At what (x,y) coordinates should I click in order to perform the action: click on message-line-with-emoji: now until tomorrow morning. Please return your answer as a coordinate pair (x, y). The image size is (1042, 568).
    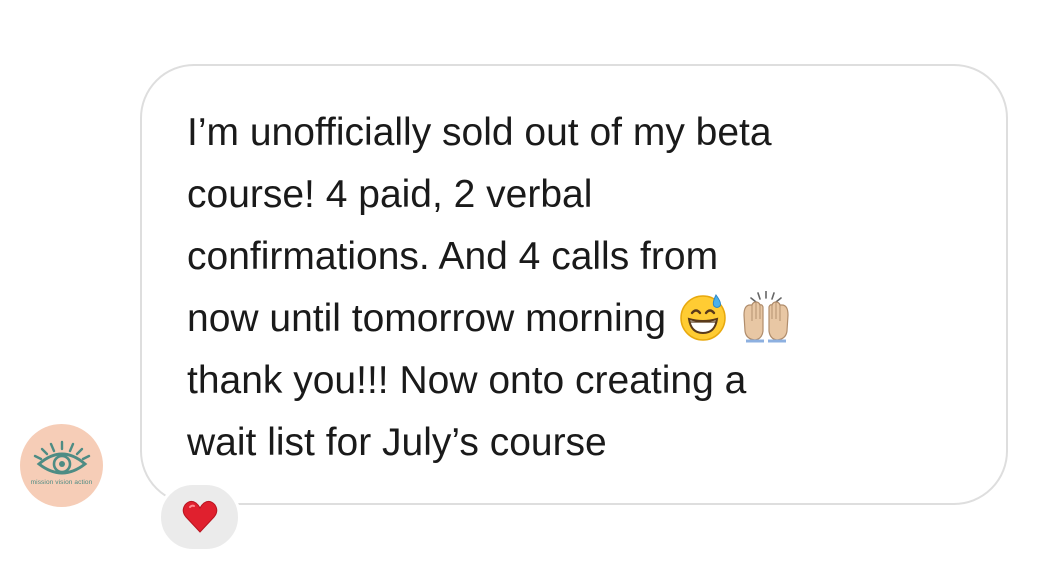
    Looking at the image, I should click on (587, 319).